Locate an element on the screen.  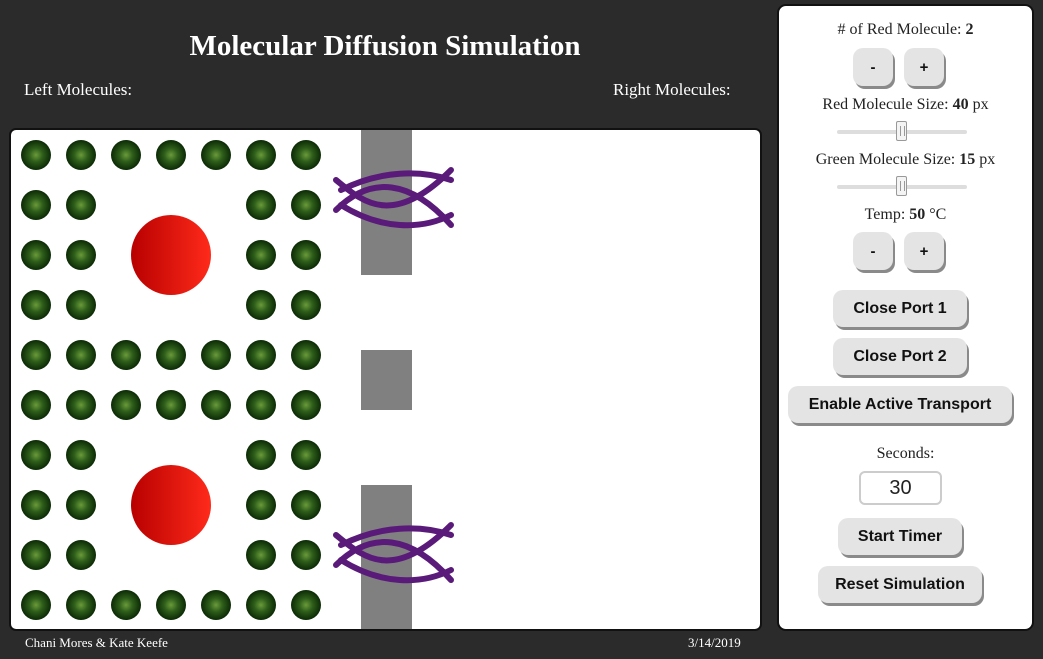
red-size-row: Red Molecule Size: 40 px is located at coordinates (905, 105).